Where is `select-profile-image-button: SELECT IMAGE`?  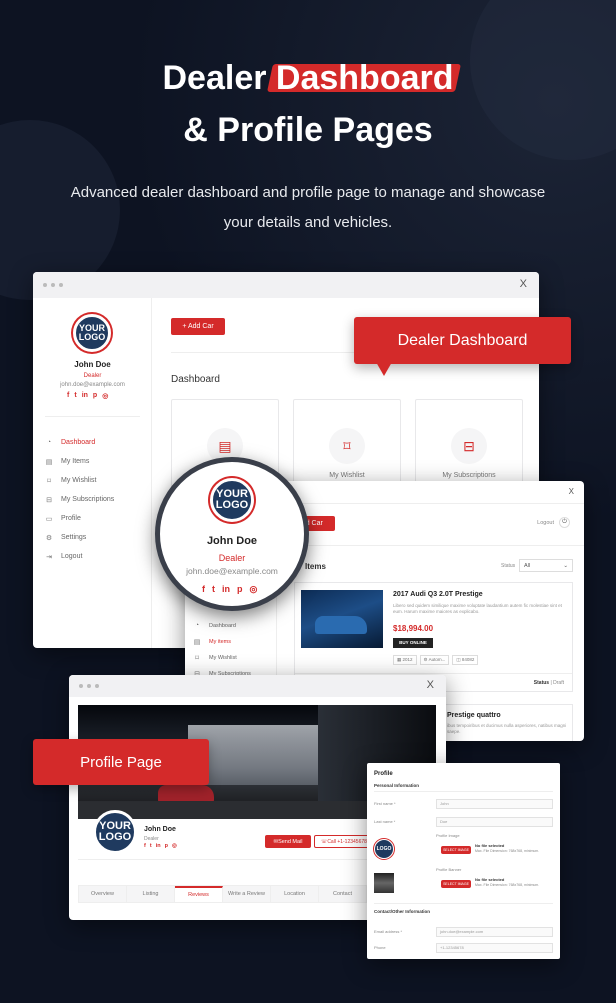 select-profile-image-button: SELECT IMAGE is located at coordinates (456, 850).